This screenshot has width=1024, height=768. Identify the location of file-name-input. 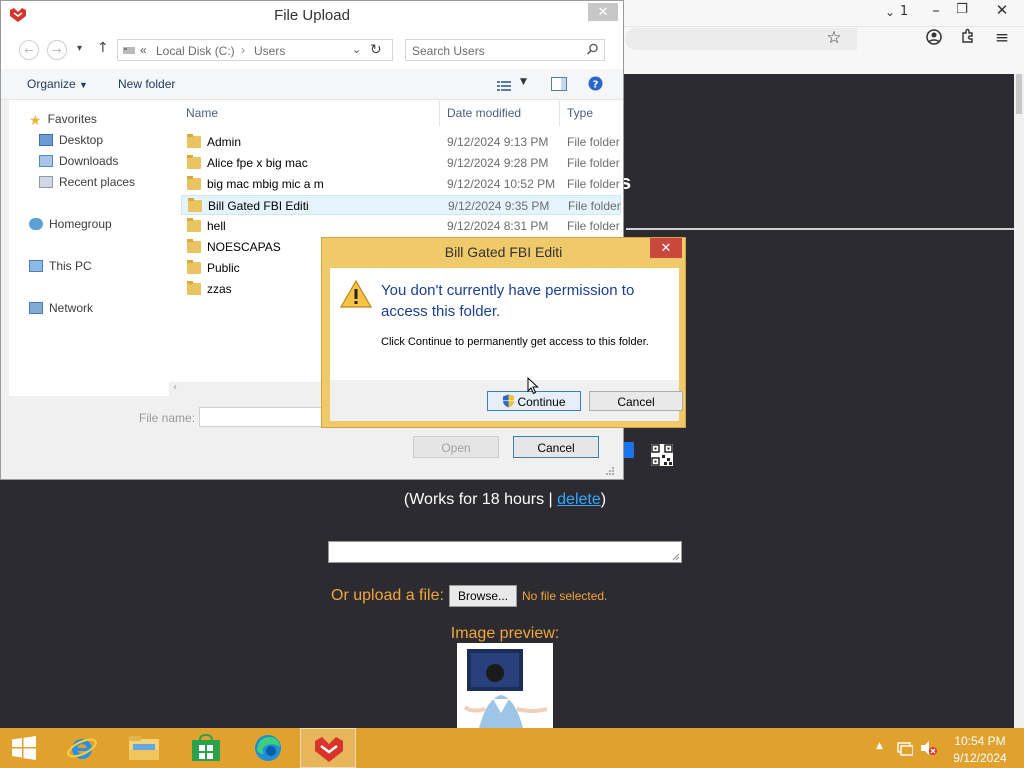
(264, 417).